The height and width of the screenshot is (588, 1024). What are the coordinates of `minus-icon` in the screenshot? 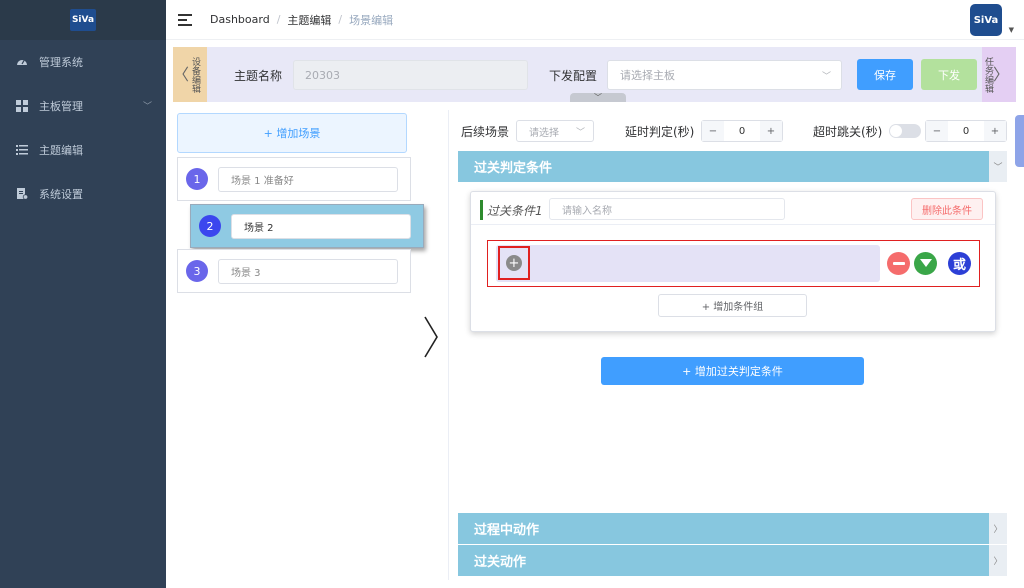 It's located at (898, 263).